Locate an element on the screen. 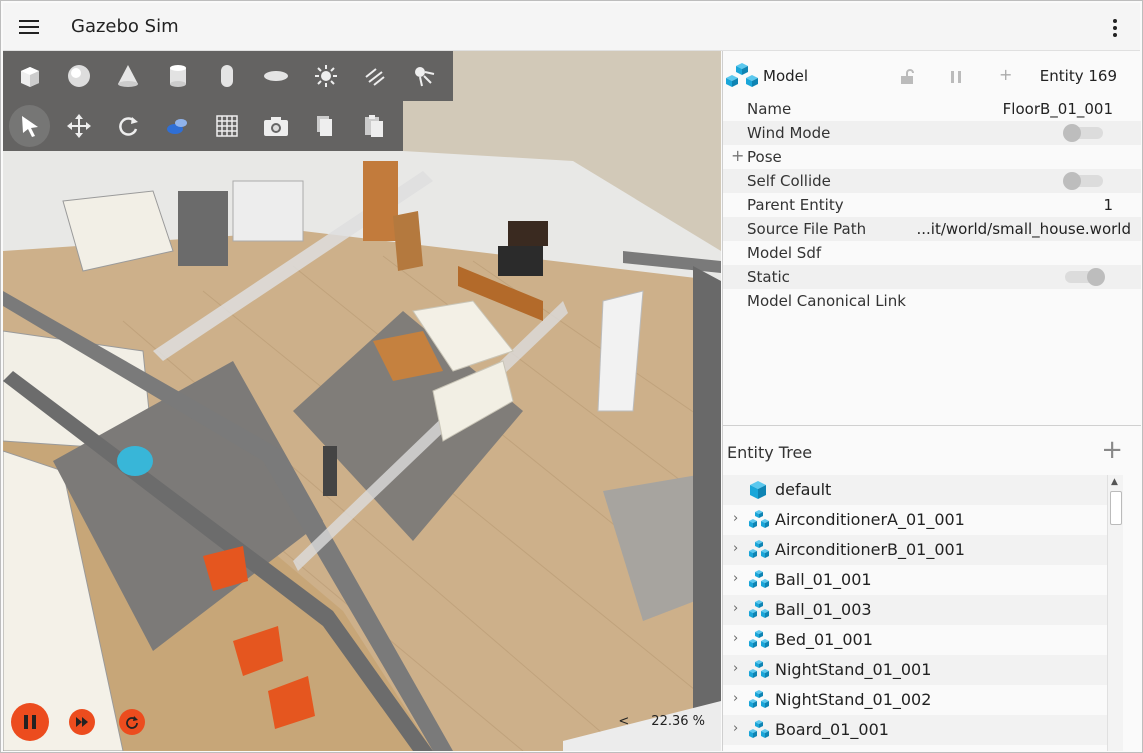  reset-button is located at coordinates (132, 722).